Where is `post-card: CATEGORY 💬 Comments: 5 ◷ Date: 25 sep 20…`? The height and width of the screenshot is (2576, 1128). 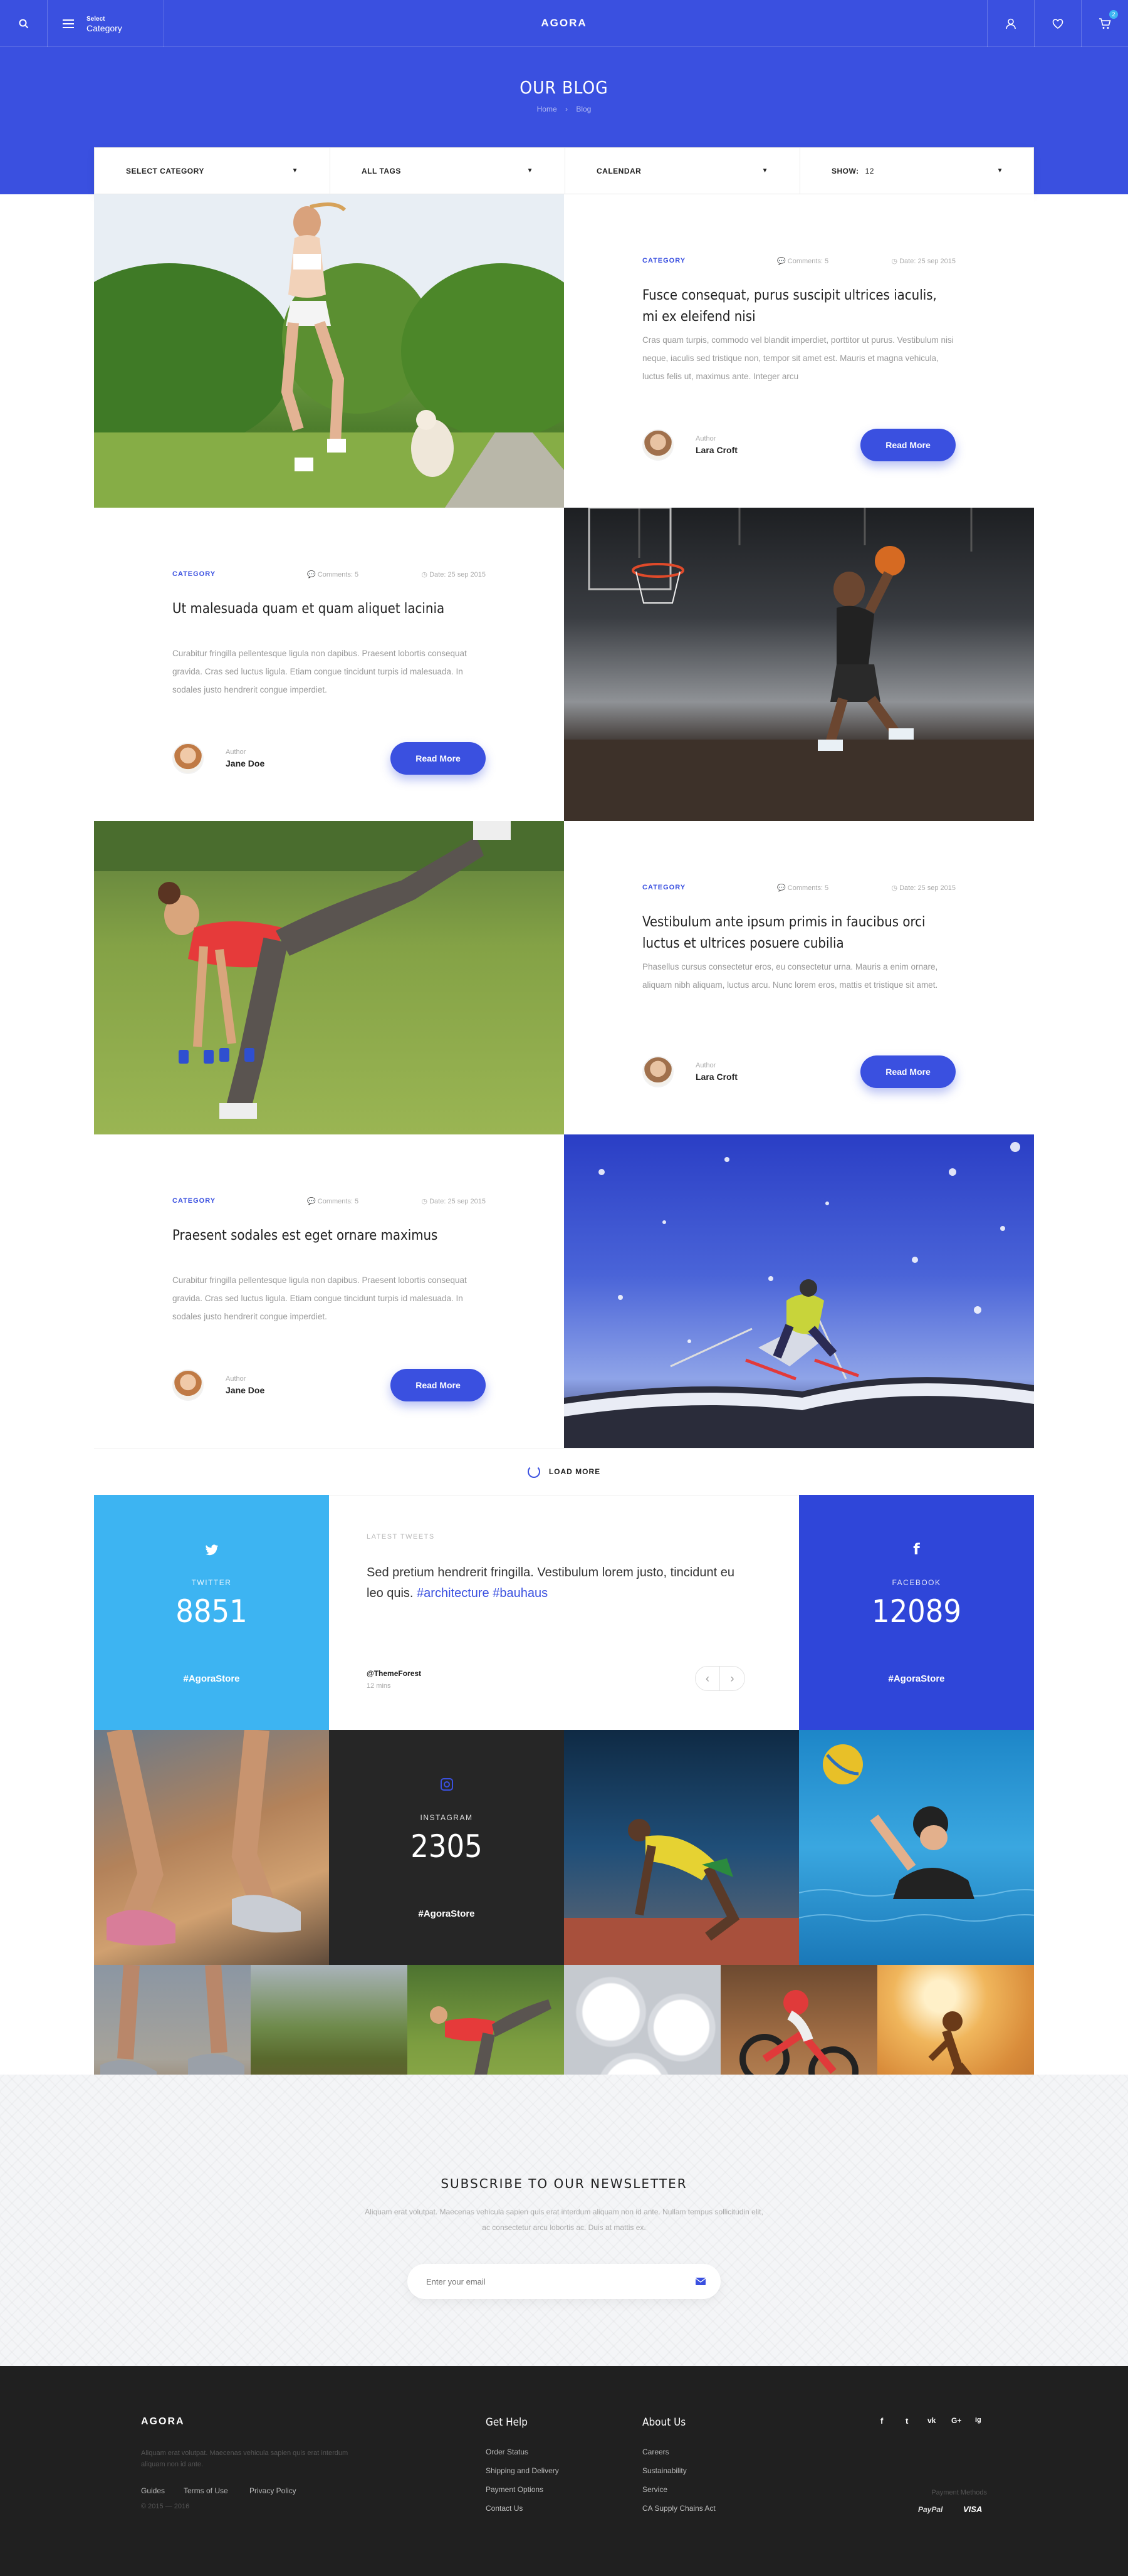
post-card: CATEGORY 💬 Comments: 5 ◷ Date: 25 sep 20… is located at coordinates (799, 977).